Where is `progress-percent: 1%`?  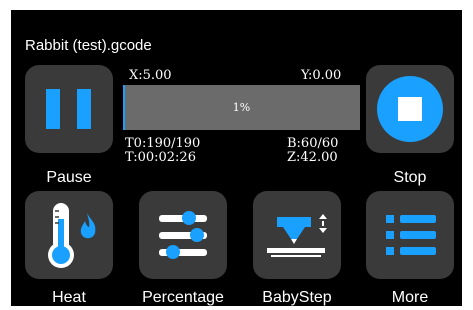 progress-percent: 1% is located at coordinates (241, 107).